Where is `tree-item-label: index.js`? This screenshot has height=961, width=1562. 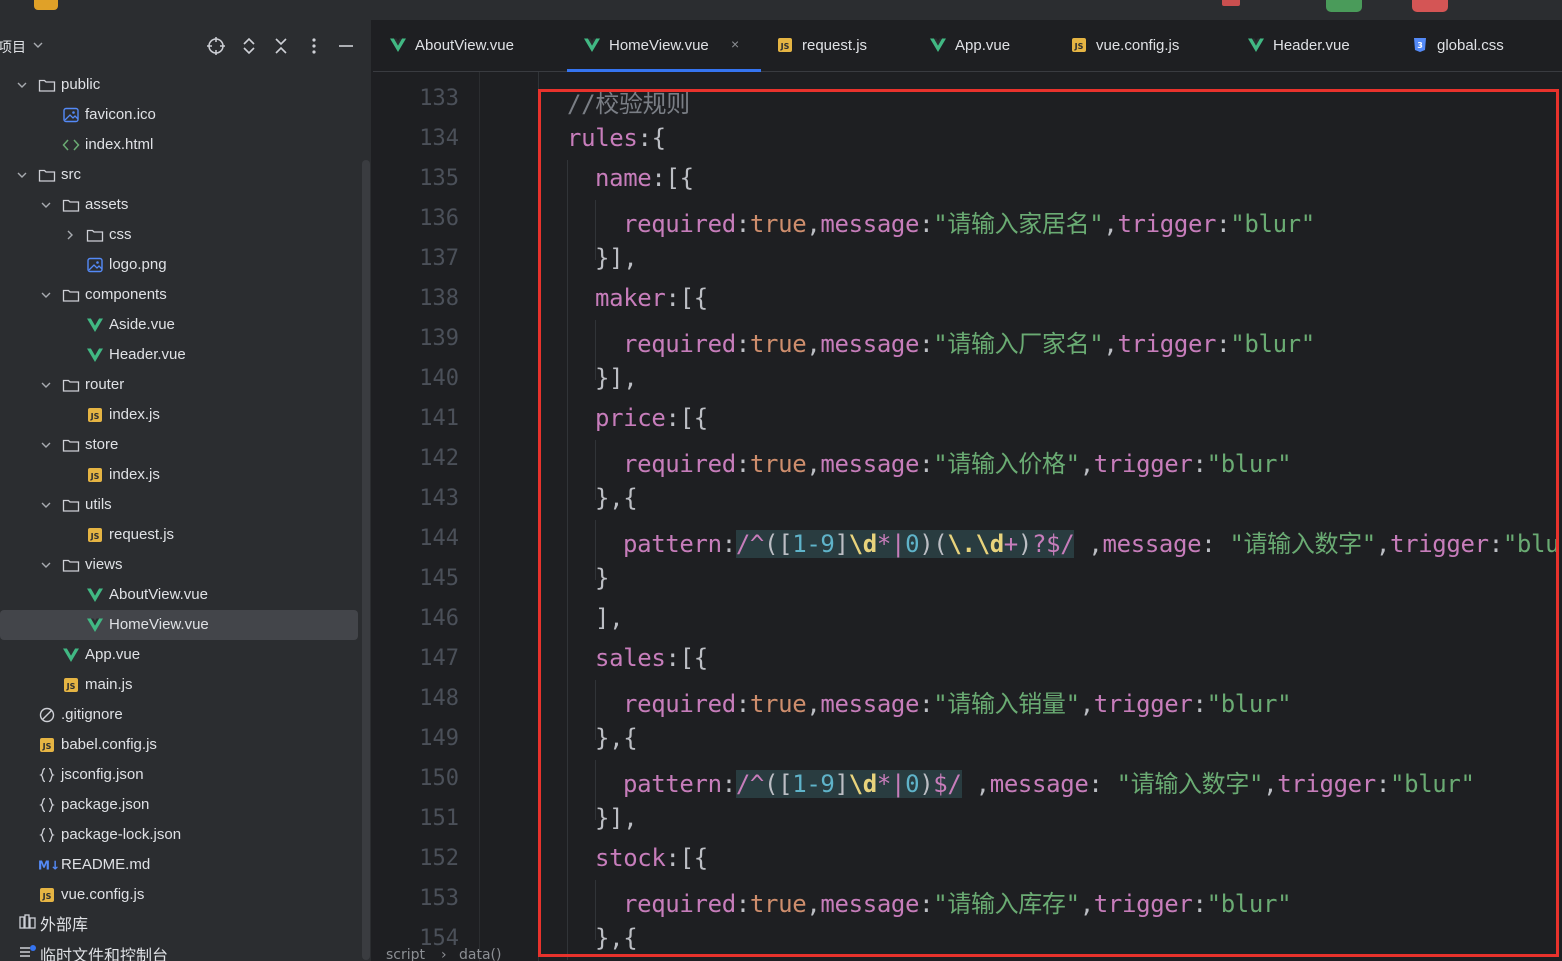
tree-item-label: index.js is located at coordinates (134, 414).